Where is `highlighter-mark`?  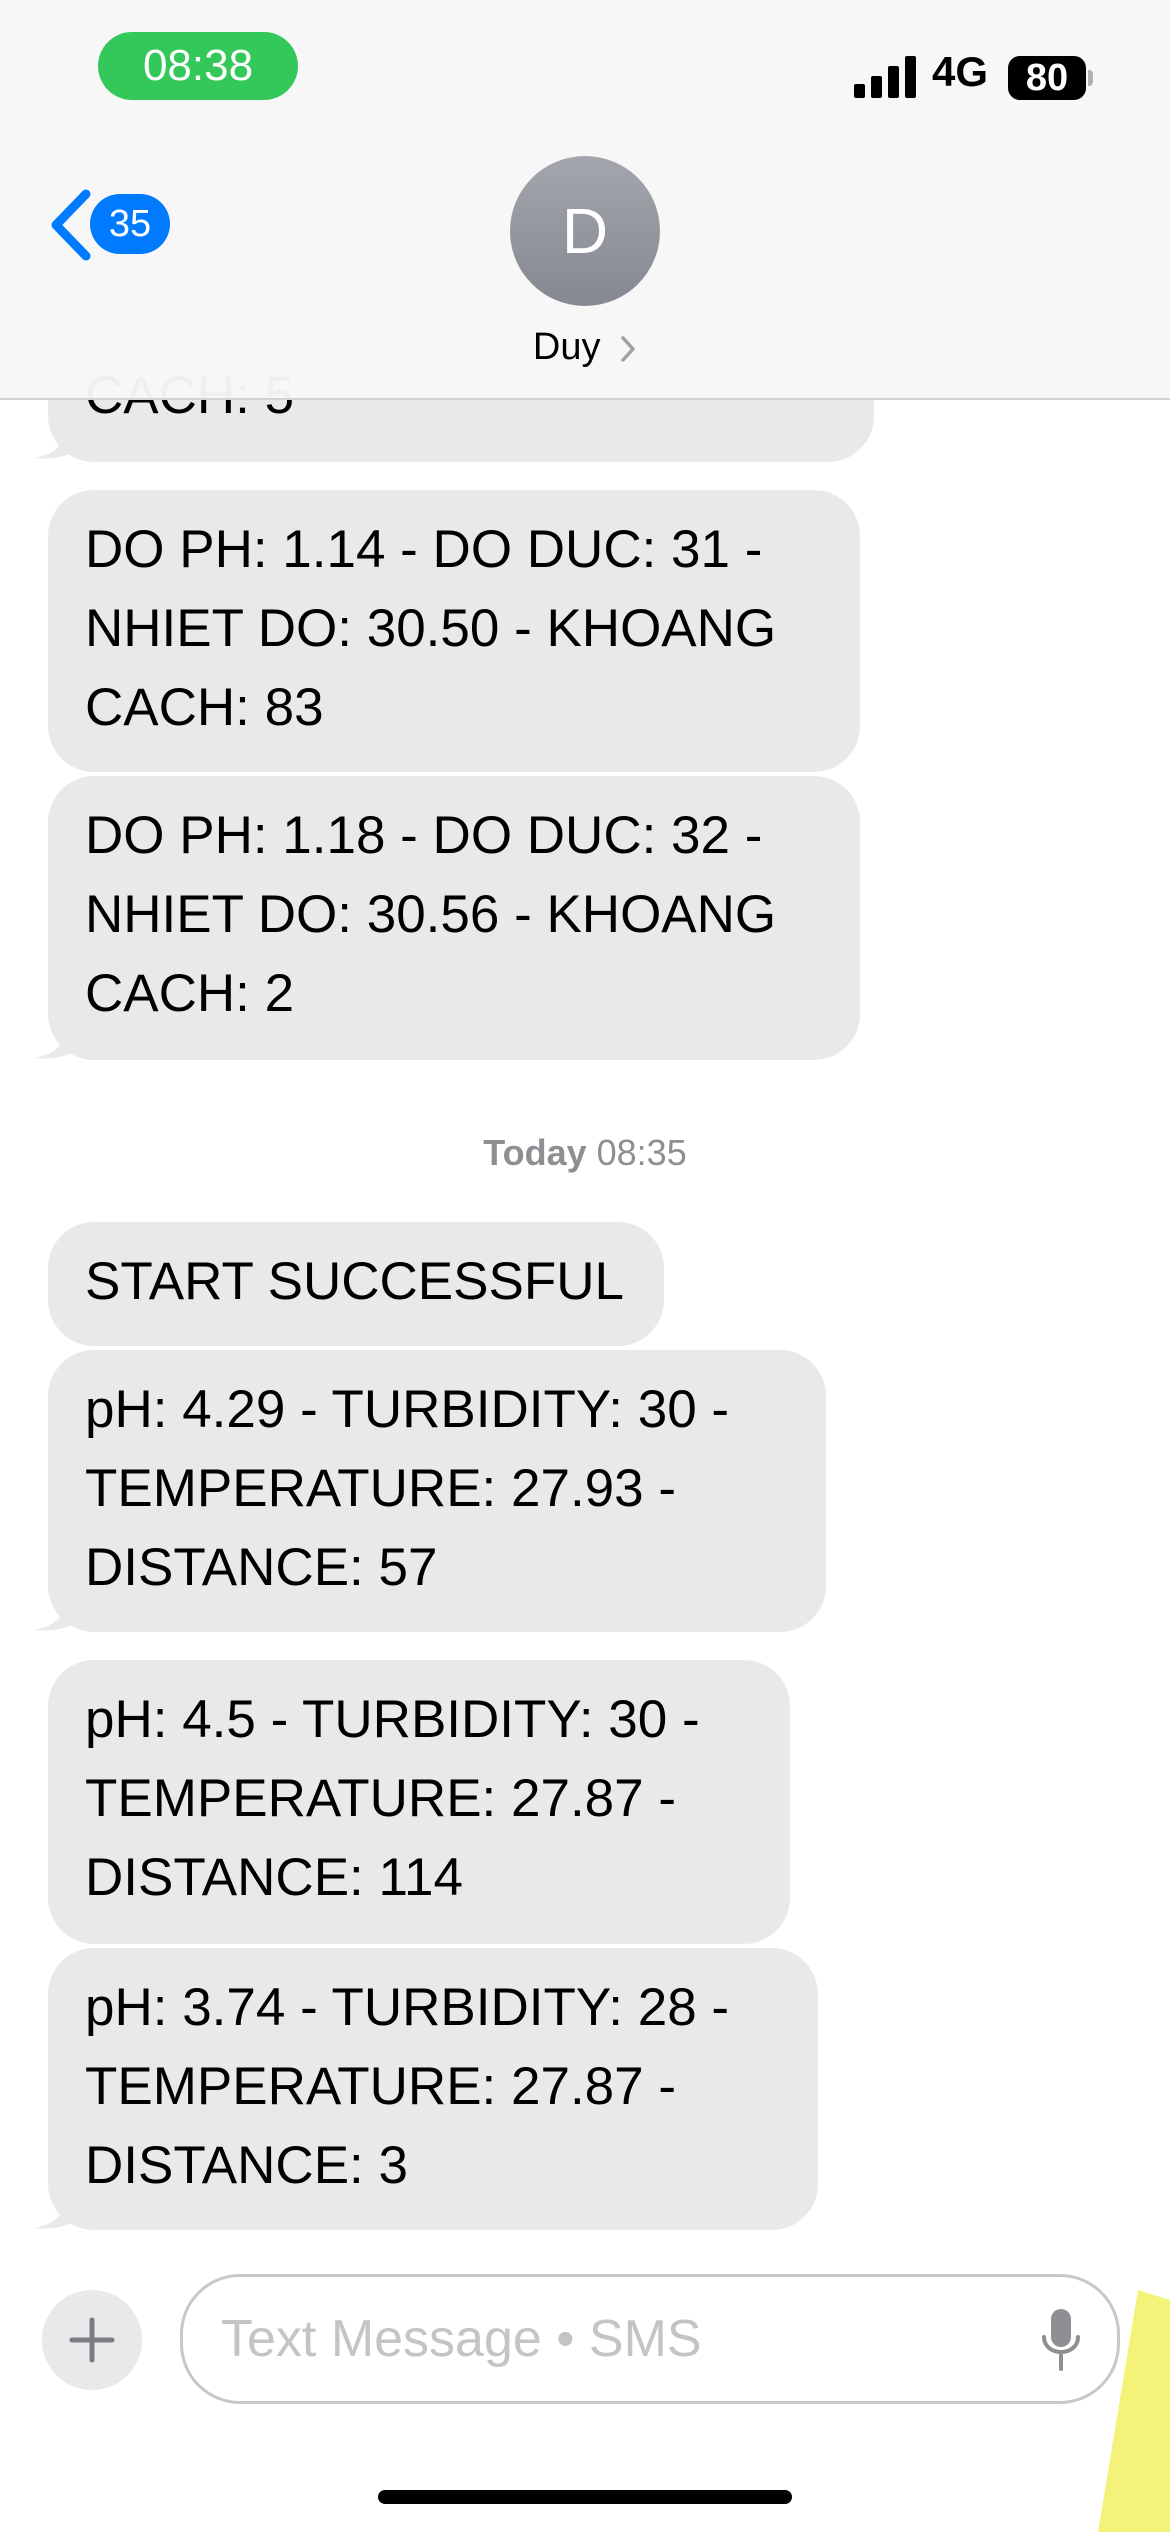
highlighter-mark is located at coordinates (1134, 2411).